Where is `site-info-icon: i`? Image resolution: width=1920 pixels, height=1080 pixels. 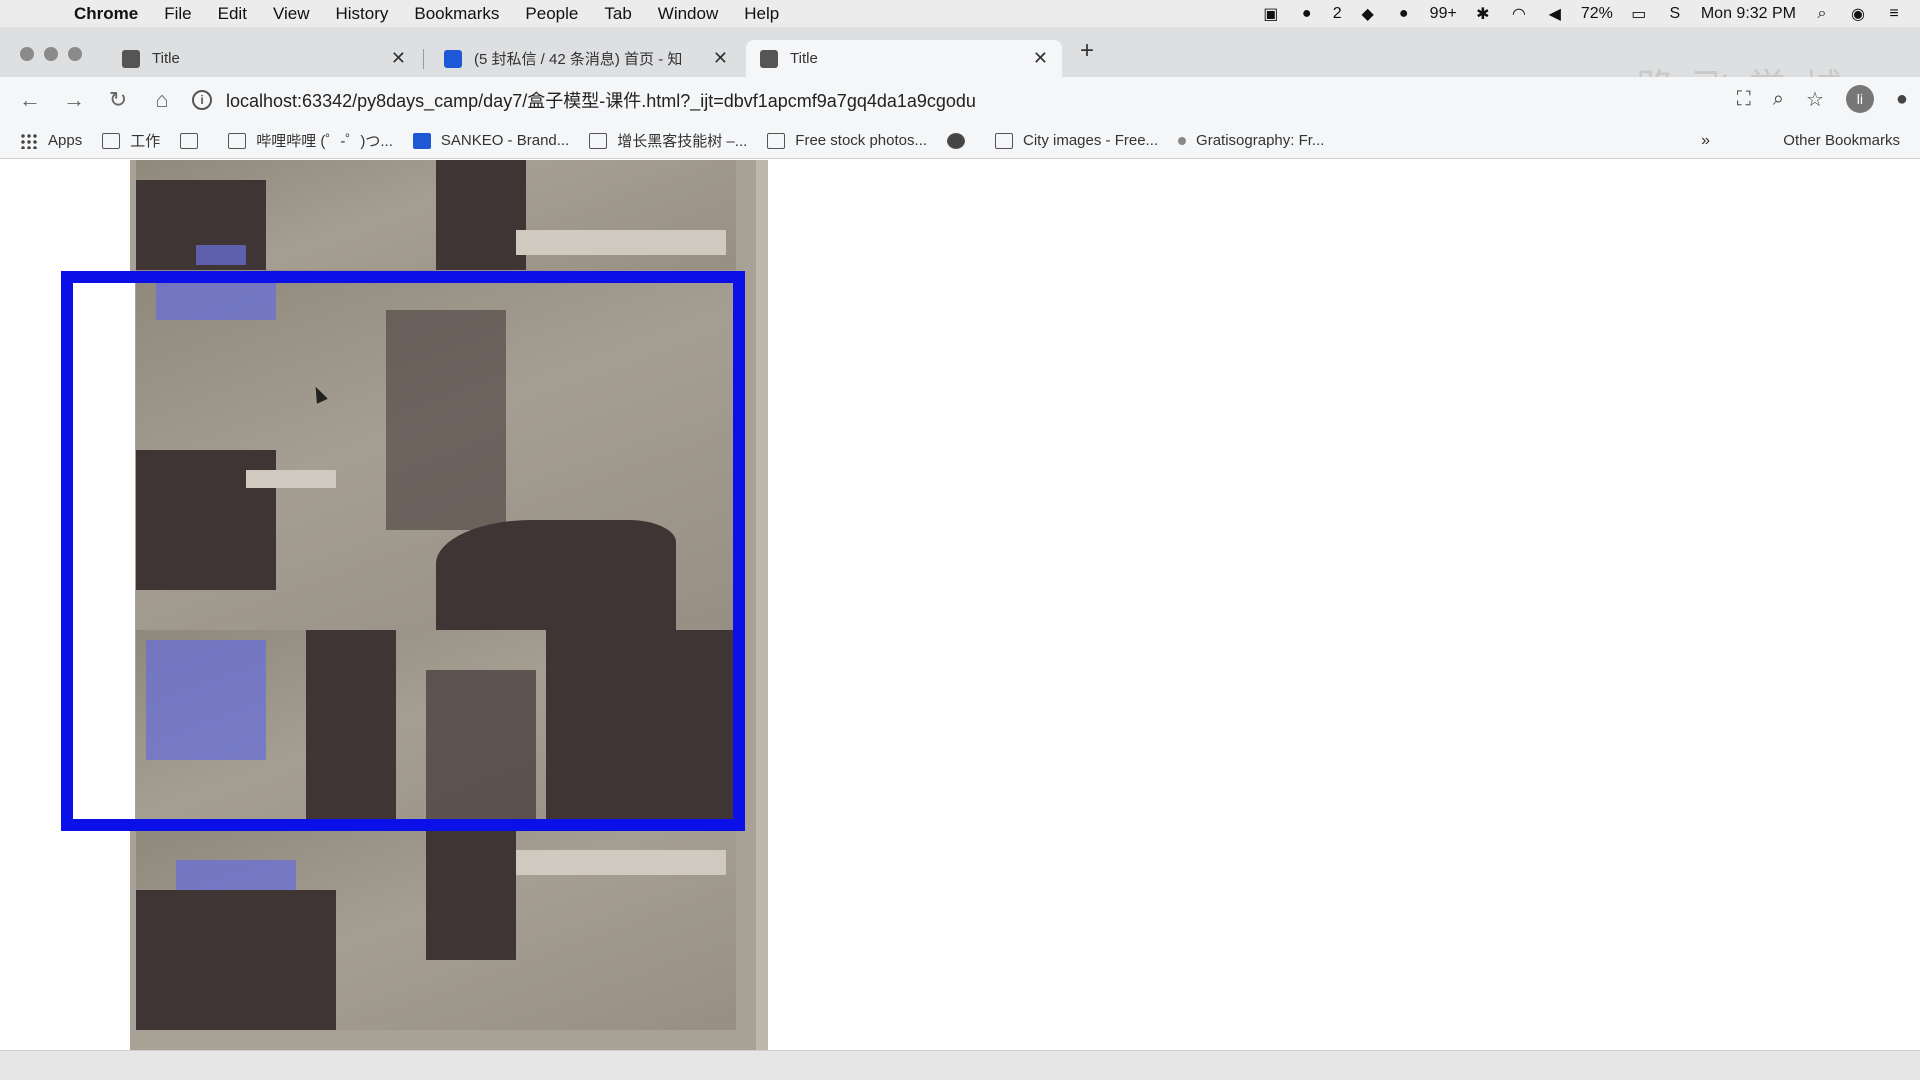 site-info-icon: i is located at coordinates (202, 100).